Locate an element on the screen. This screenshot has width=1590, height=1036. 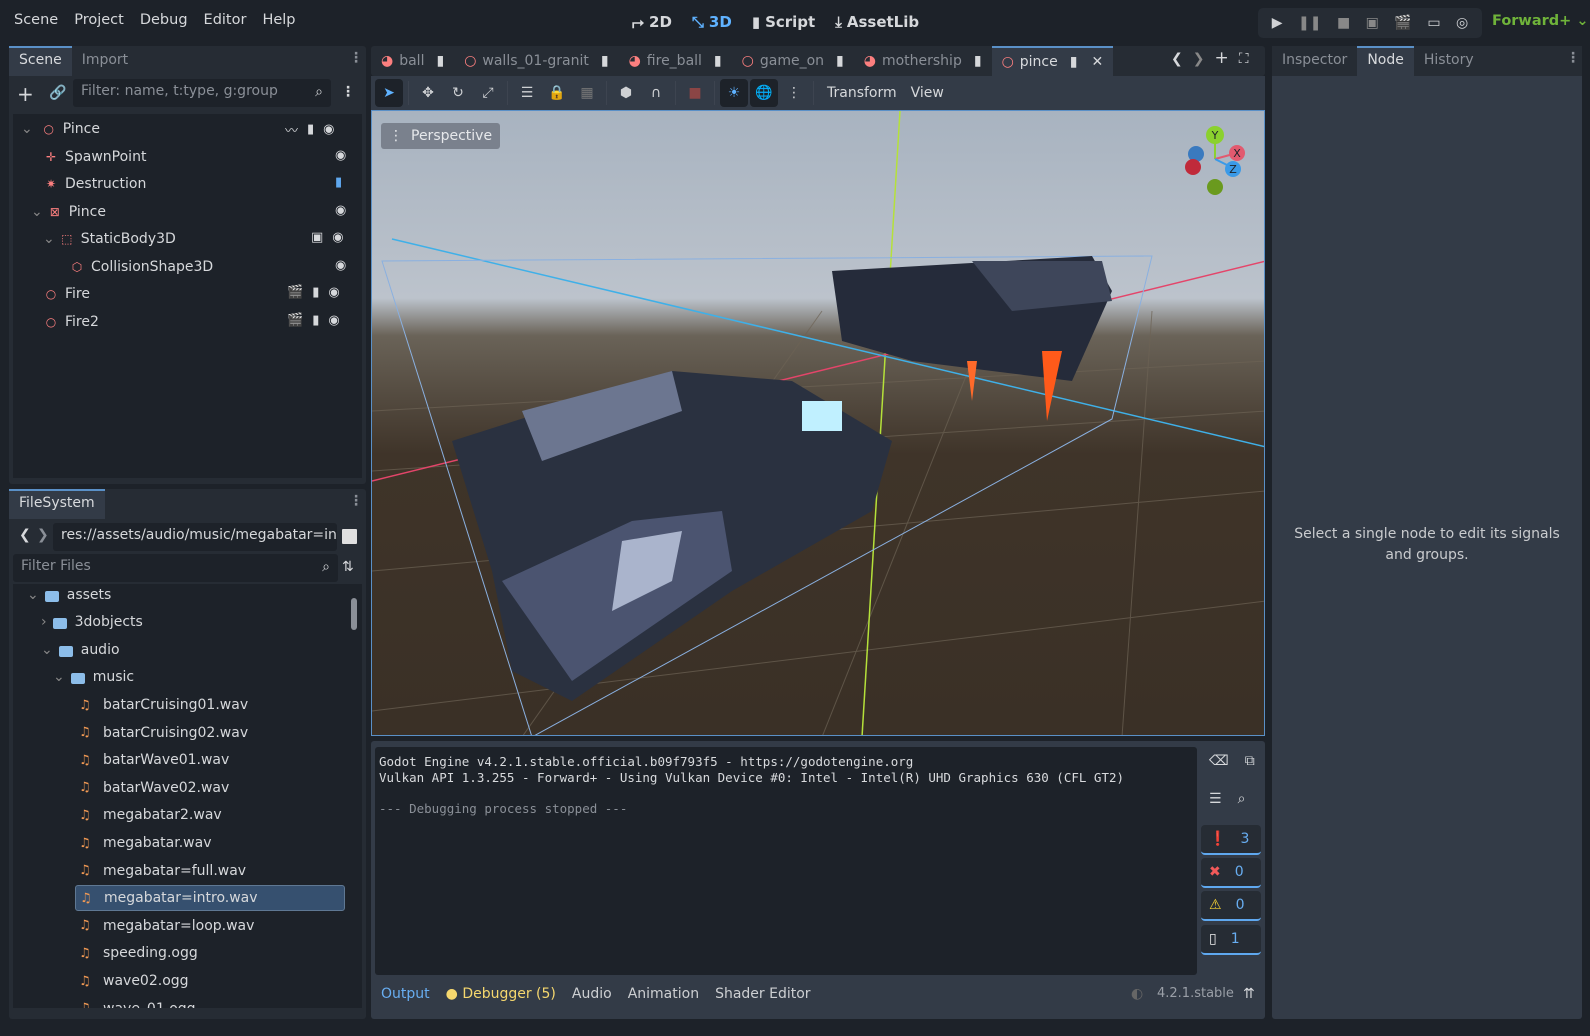
tree-node: ✷ Destruction is located at coordinates (94, 184).